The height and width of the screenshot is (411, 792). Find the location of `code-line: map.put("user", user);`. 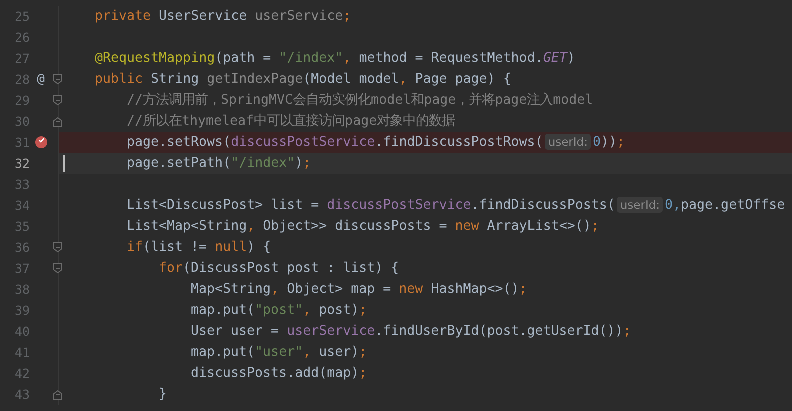

code-line: map.put("user", user); is located at coordinates (279, 353).